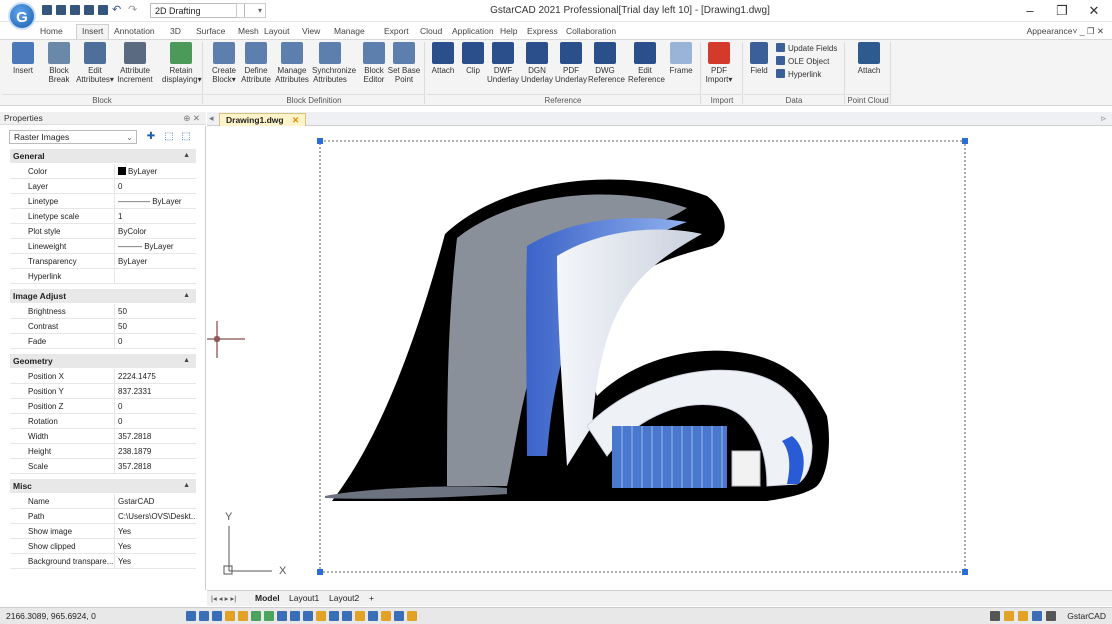  Describe the element at coordinates (73, 137) in the screenshot. I see `object-type-select: Raster Images ⌄` at that location.